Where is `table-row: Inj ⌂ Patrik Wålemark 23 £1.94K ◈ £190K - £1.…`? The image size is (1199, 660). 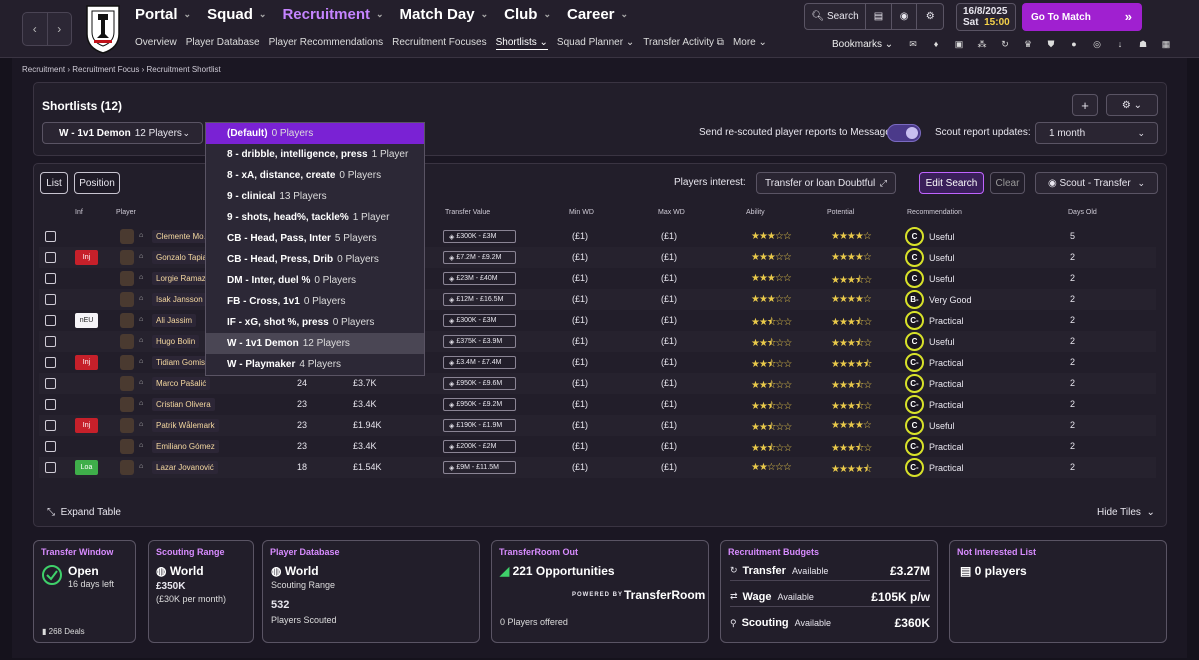 table-row: Inj ⌂ Patrik Wålemark 23 £1.94K ◈ £190K - £1.… is located at coordinates (597, 425).